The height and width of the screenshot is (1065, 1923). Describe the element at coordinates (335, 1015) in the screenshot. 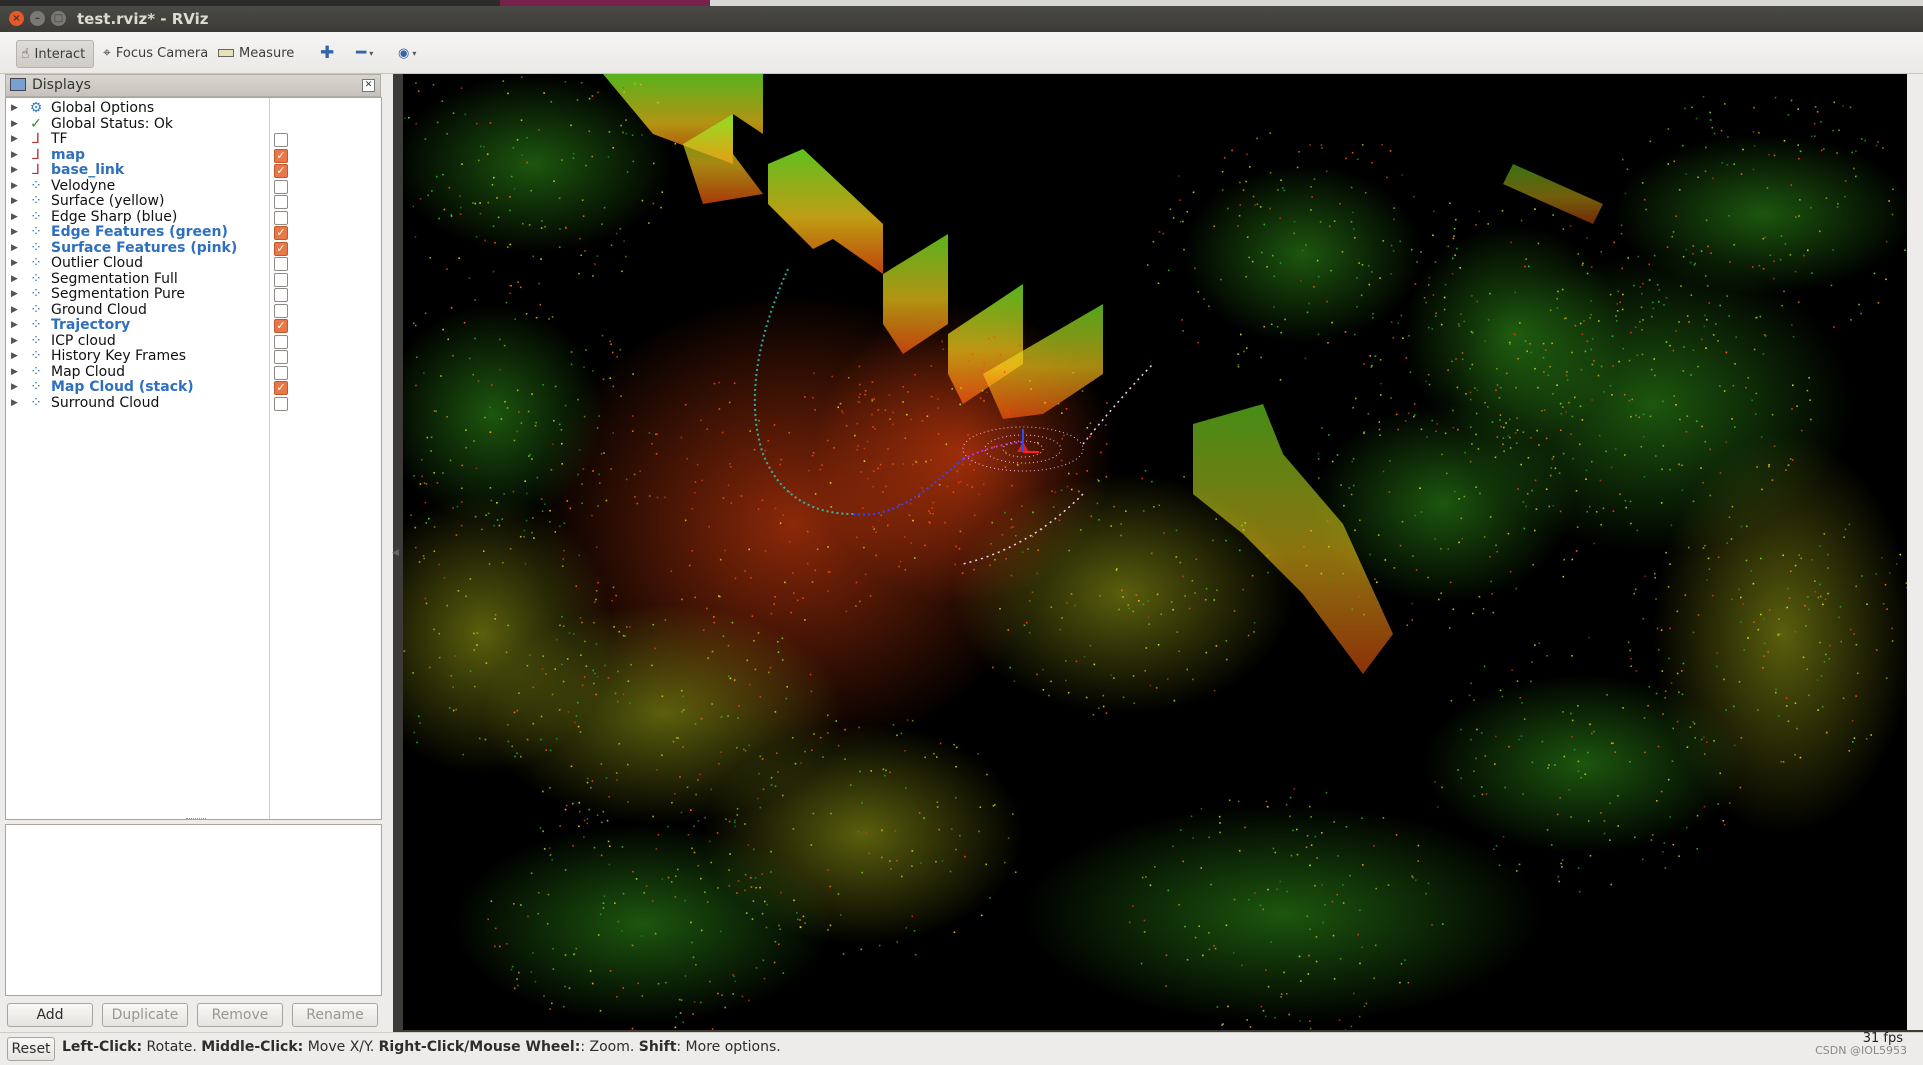

I see `rename-display-button: Rename` at that location.